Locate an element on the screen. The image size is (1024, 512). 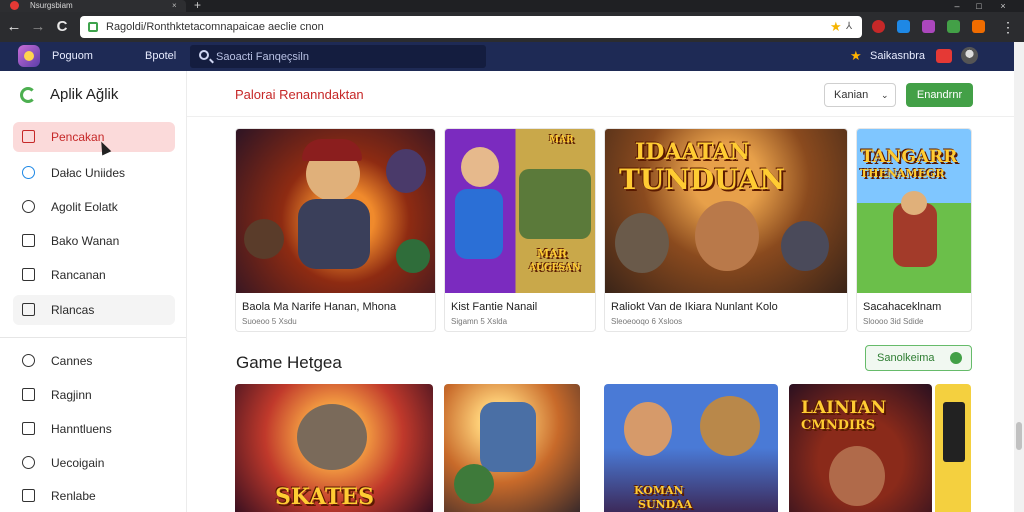
favicon-icon is located at coordinates (14, 5).